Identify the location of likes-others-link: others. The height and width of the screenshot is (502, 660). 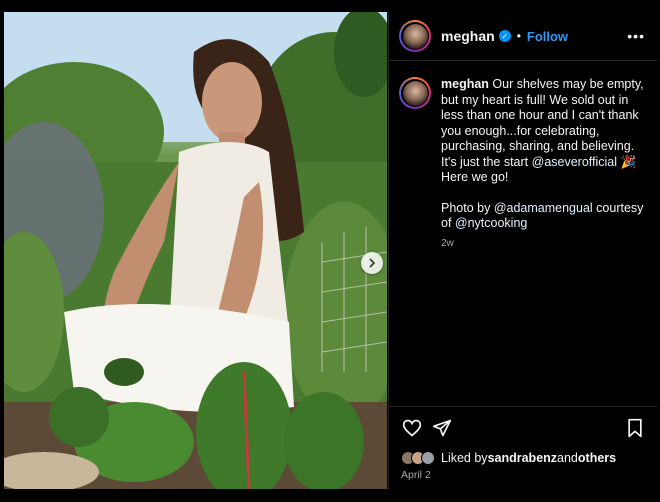
(597, 458).